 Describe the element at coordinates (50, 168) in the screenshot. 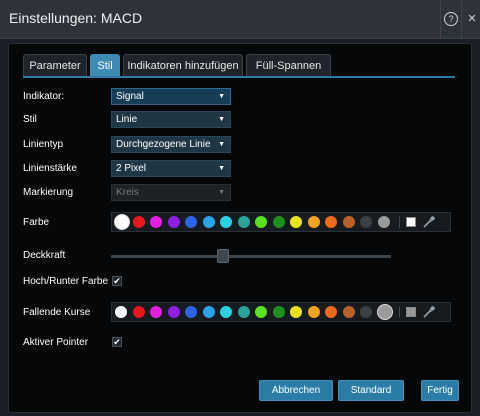

I see `linienstaerke-label: Linienstärke` at that location.